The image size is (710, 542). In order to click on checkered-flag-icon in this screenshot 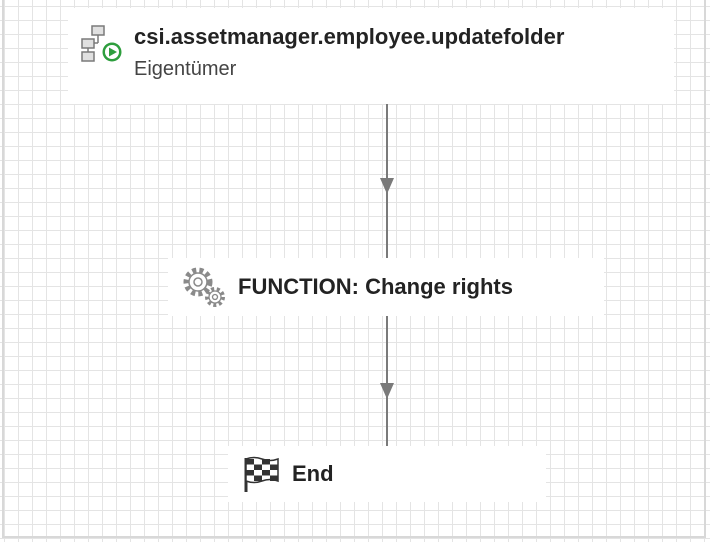, I will do `click(263, 474)`.